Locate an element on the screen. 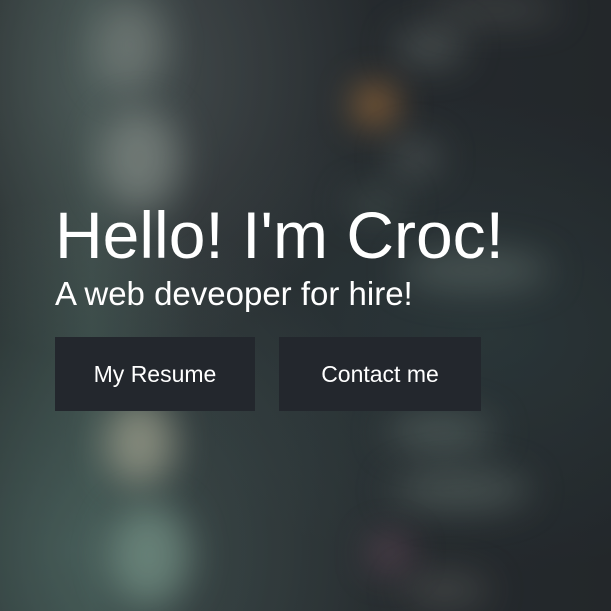 Image resolution: width=611 pixels, height=611 pixels. hero-subtitle: A web deveoper for hire! is located at coordinates (234, 293).